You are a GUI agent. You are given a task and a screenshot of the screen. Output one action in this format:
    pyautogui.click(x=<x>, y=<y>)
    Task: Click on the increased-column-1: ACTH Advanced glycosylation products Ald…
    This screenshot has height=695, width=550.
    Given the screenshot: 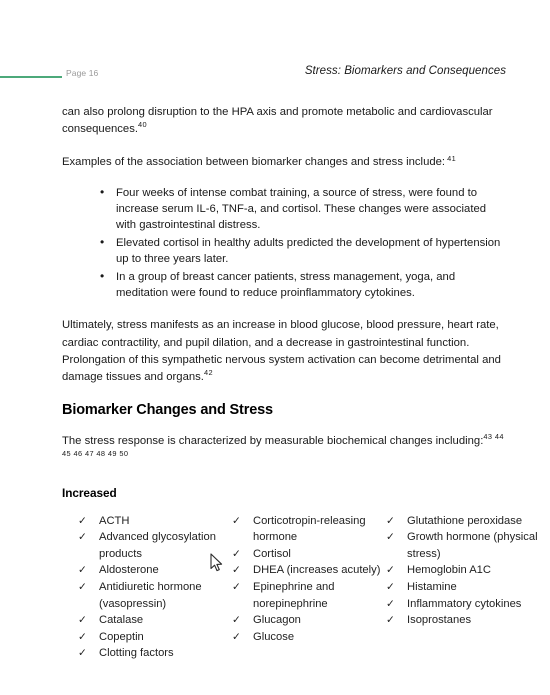 What is the action you would take?
    pyautogui.click(x=155, y=587)
    